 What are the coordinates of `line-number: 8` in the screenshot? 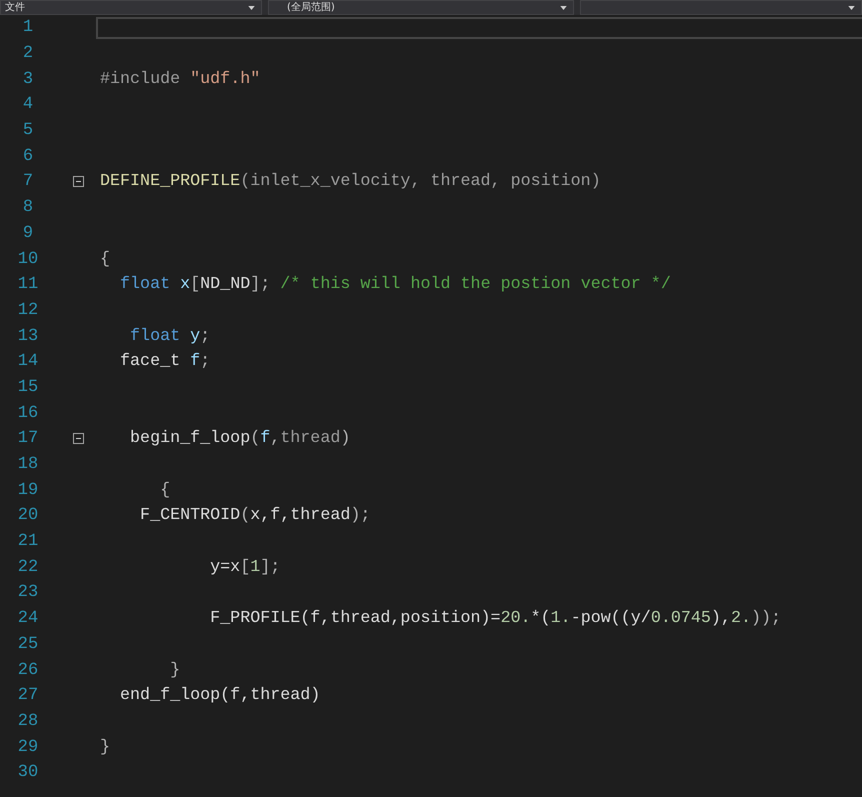 It's located at (28, 208).